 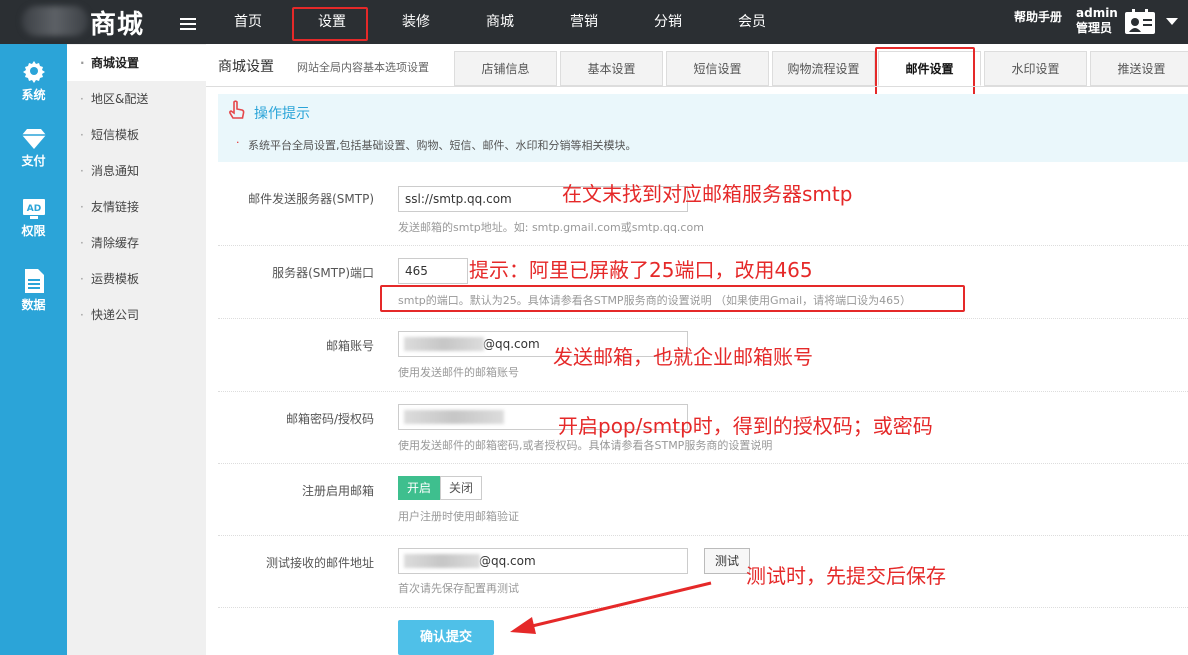 I want to click on main-nav: 首页 设置 装修 商城 营销 分销 会员, so click(x=500, y=22).